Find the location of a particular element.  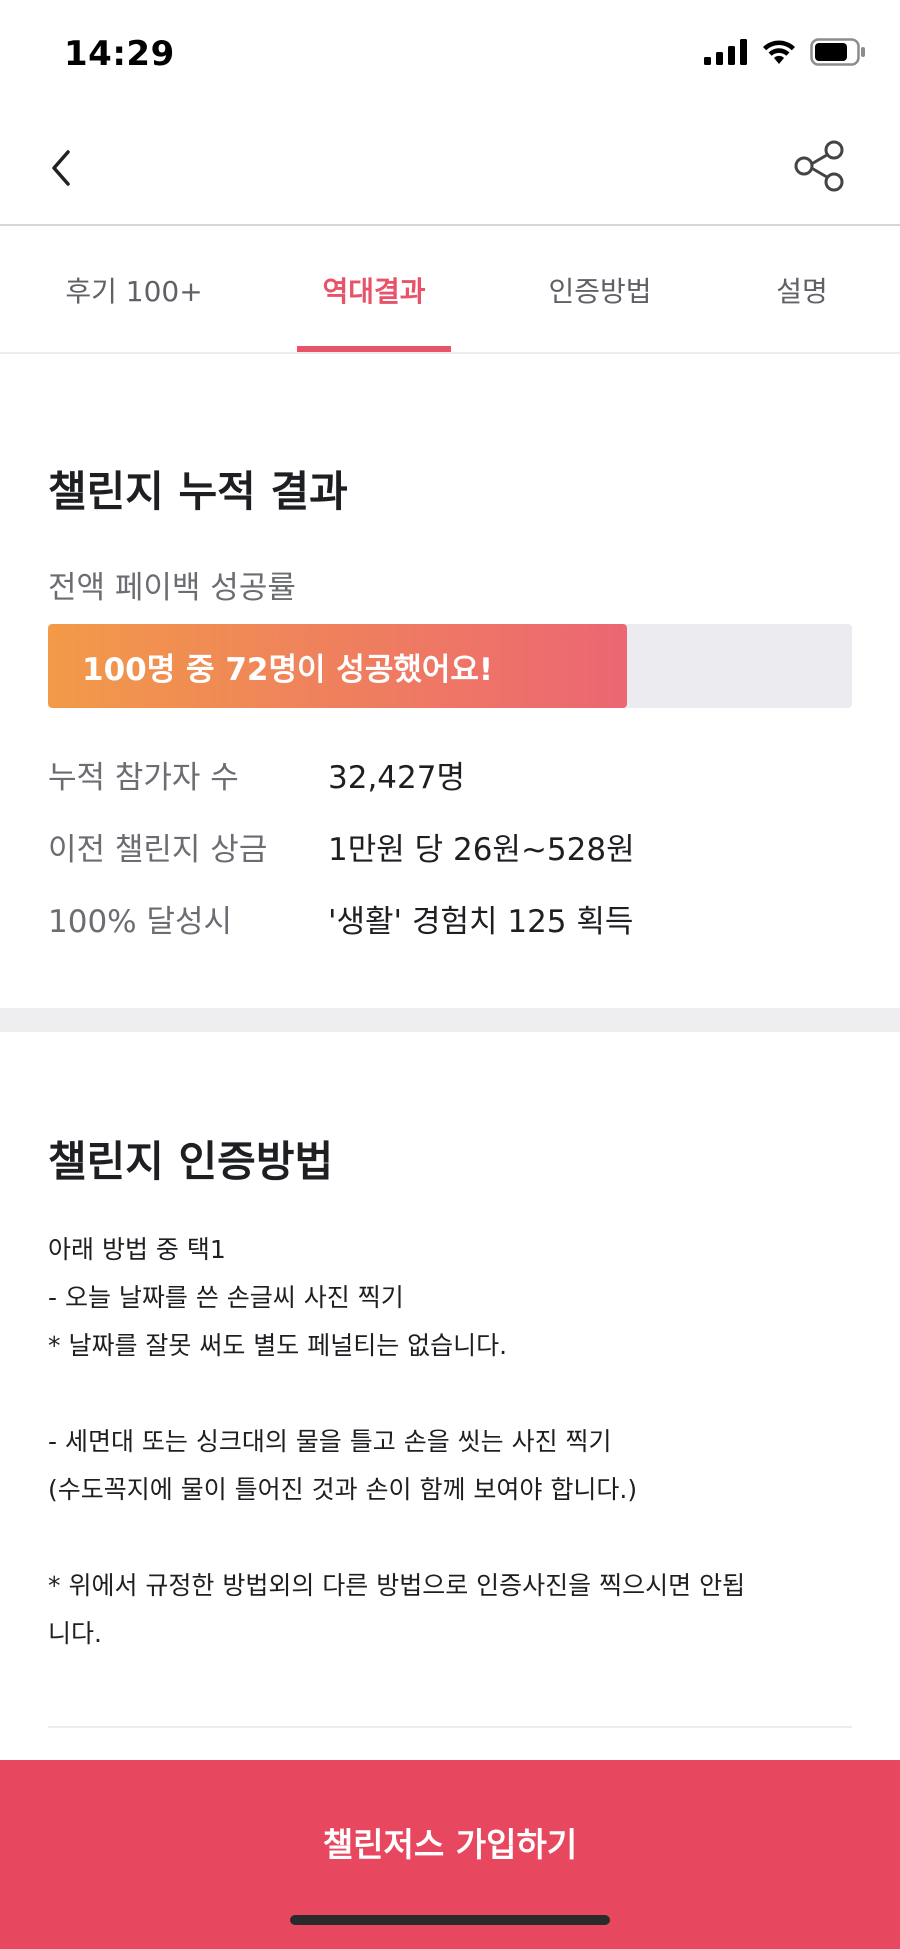

method-line: - 오늘 날짜를 쓴 손글씨 사진 찍기 is located at coordinates (226, 1297).